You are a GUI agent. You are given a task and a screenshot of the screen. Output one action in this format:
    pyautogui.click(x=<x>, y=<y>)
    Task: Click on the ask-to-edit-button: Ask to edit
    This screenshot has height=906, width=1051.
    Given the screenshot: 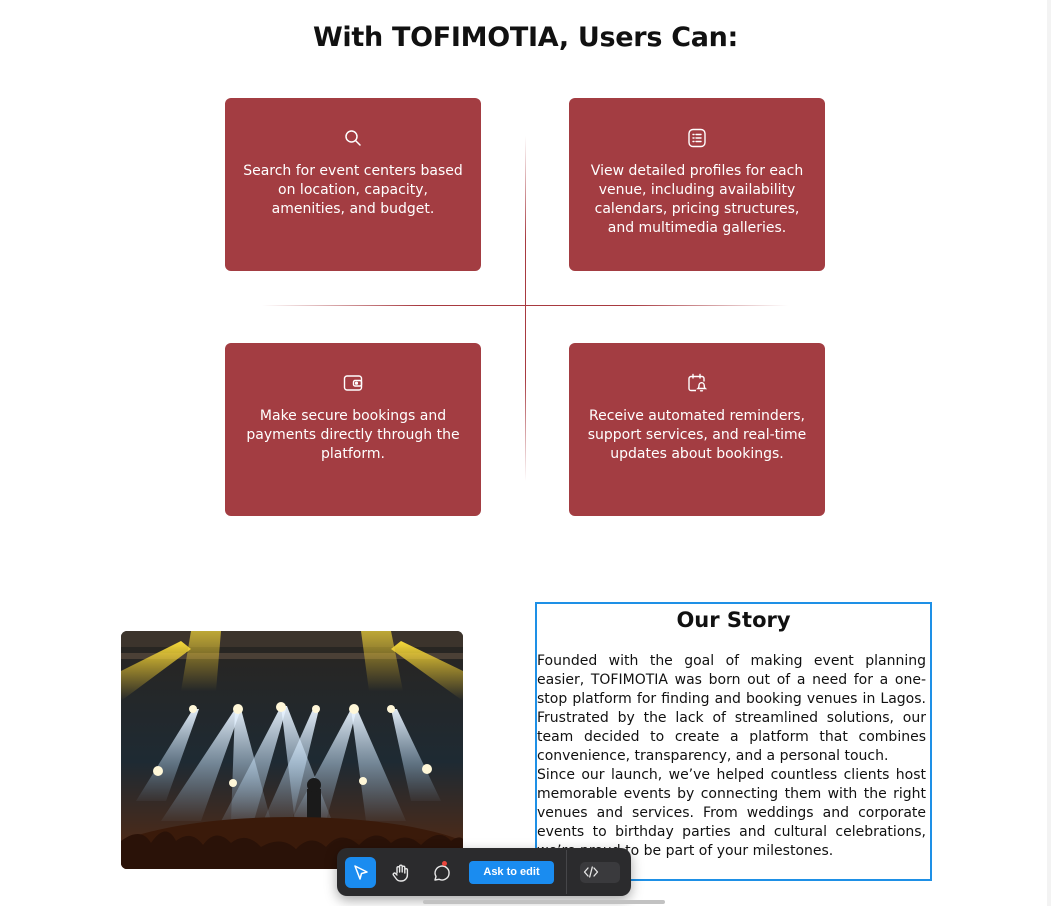 What is the action you would take?
    pyautogui.click(x=511, y=872)
    